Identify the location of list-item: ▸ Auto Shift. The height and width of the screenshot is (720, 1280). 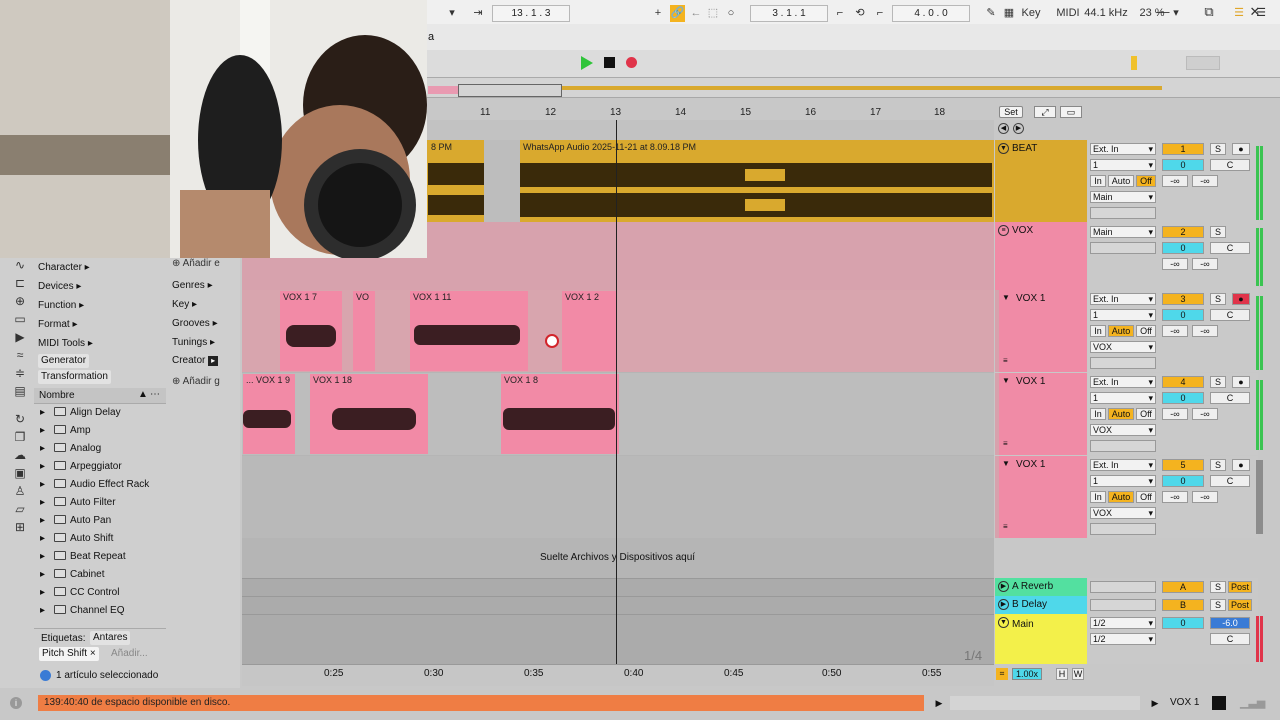
(100, 539).